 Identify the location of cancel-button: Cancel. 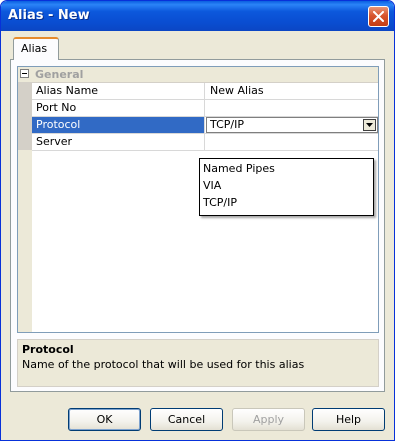
(186, 419).